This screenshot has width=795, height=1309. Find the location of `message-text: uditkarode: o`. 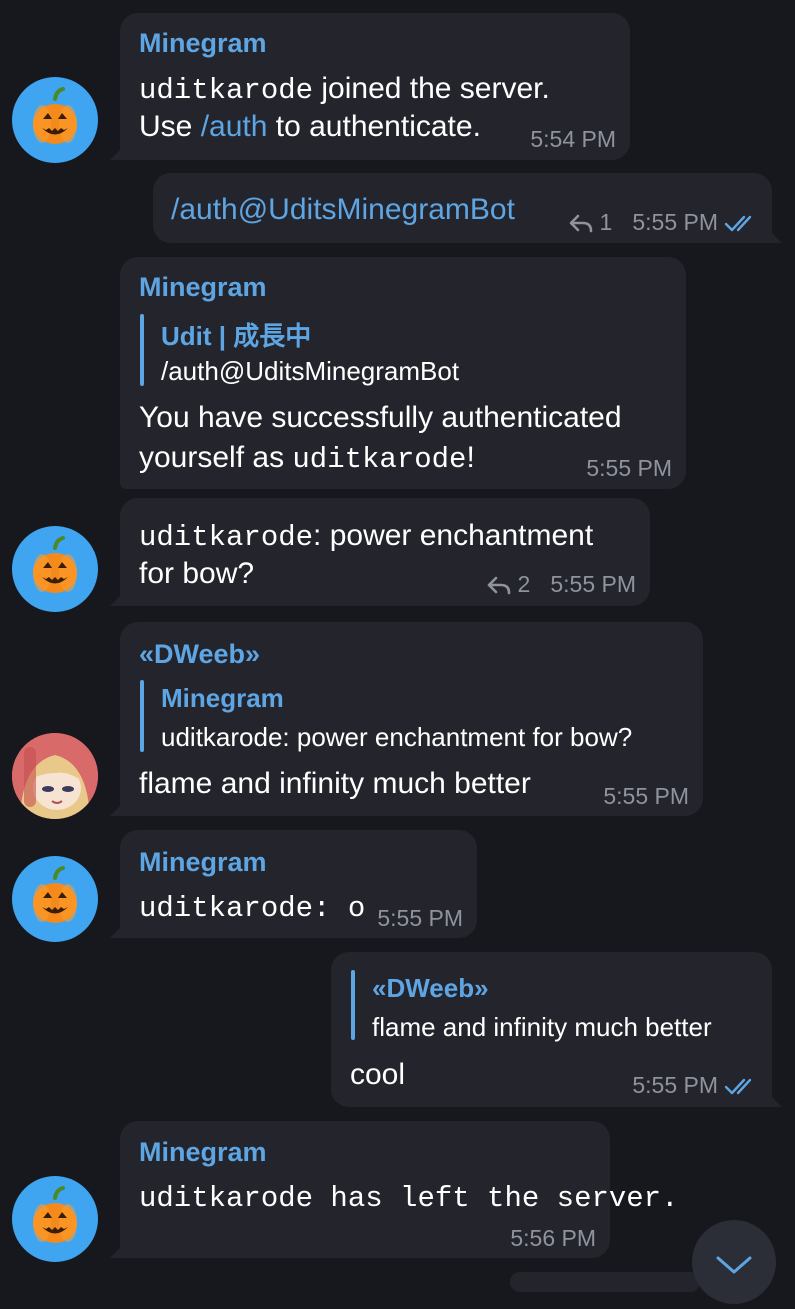

message-text: uditkarode: o is located at coordinates (252, 908).